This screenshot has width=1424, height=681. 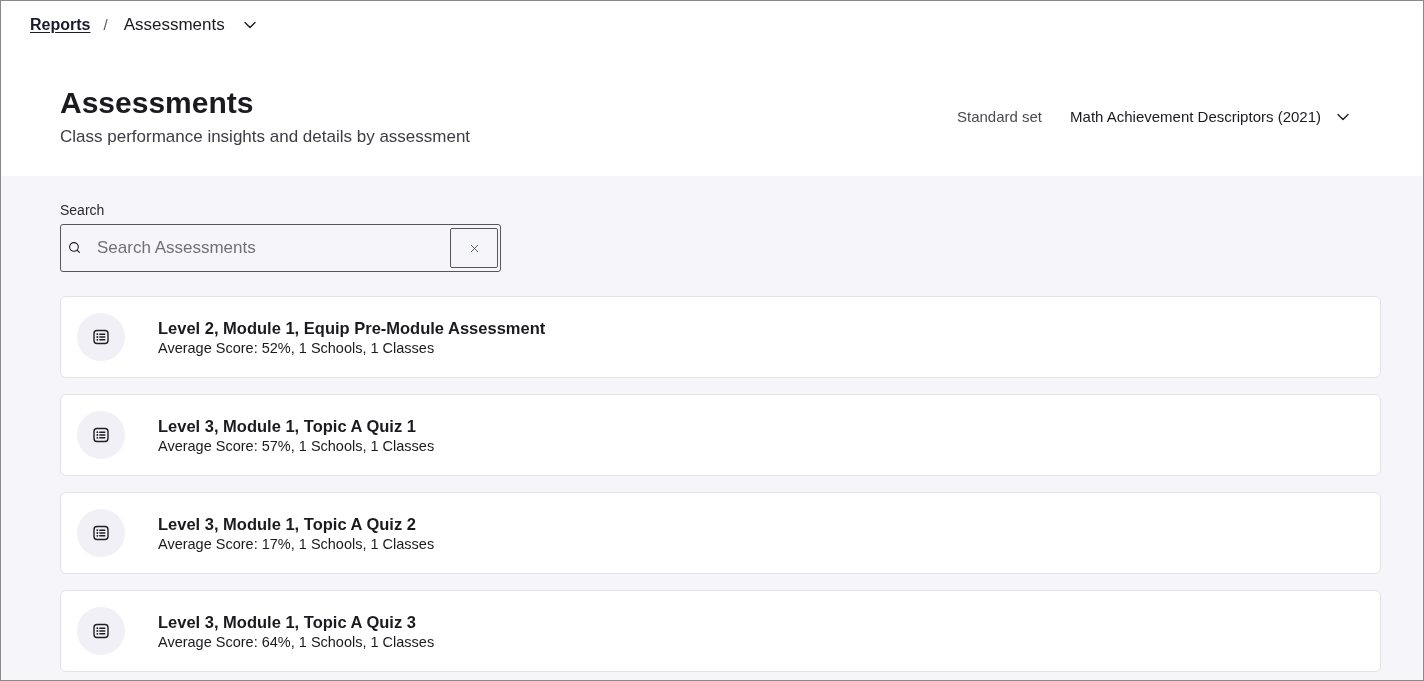 I want to click on assessment-card: Level 2, Module 1, Equip Pre-Module Assessment Average Score: 52%, 1 Schools, 1 Classes, so click(x=720, y=337).